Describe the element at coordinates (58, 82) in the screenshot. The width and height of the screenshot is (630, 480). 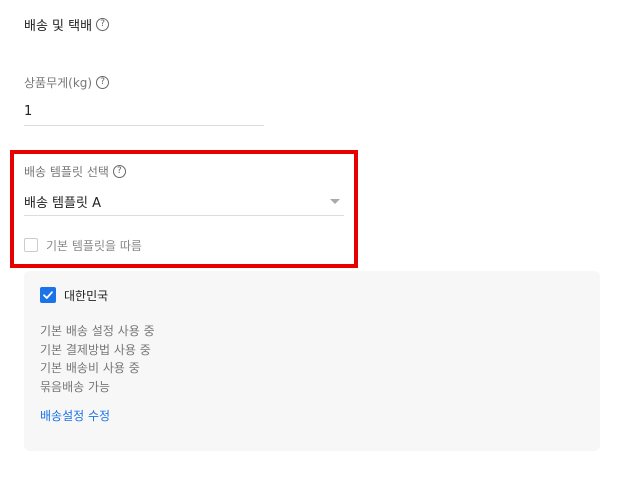
I see `weight-label-text: 상품무게(kg)` at that location.